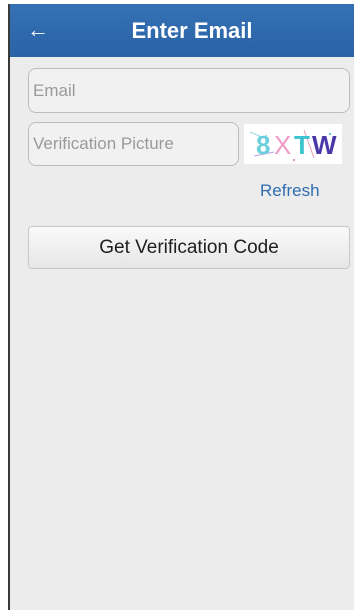  Describe the element at coordinates (103, 143) in the screenshot. I see `verification-placeholder: Verification Picture` at that location.